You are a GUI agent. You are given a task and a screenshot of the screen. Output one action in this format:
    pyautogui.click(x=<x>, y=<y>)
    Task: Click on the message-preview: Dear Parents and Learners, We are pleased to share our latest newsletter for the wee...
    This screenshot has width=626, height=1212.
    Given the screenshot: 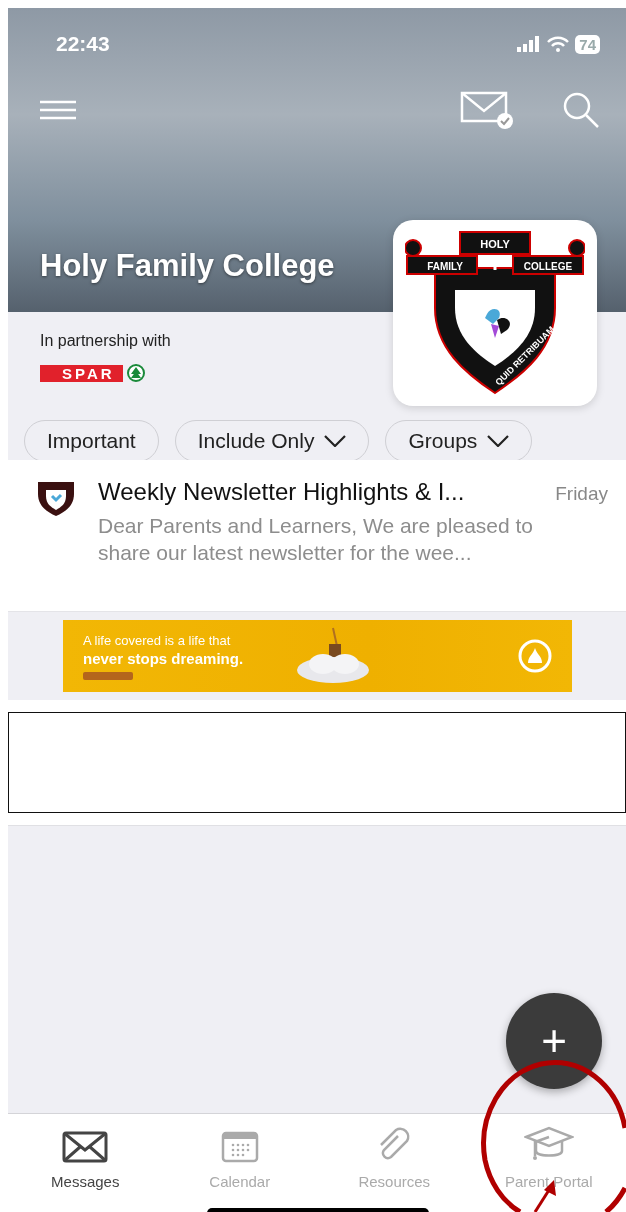 What is the action you would take?
    pyautogui.click(x=316, y=539)
    